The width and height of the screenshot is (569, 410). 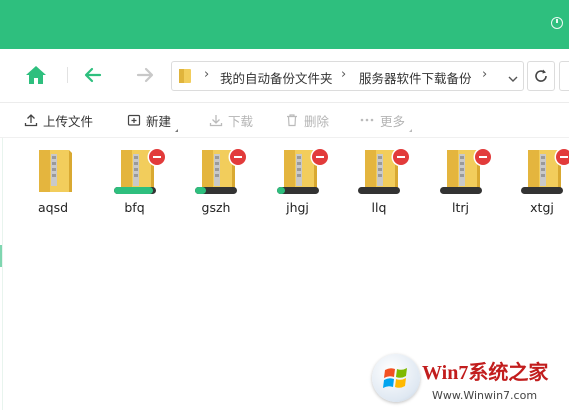 What do you see at coordinates (67, 75) in the screenshot?
I see `nav-divider` at bounding box center [67, 75].